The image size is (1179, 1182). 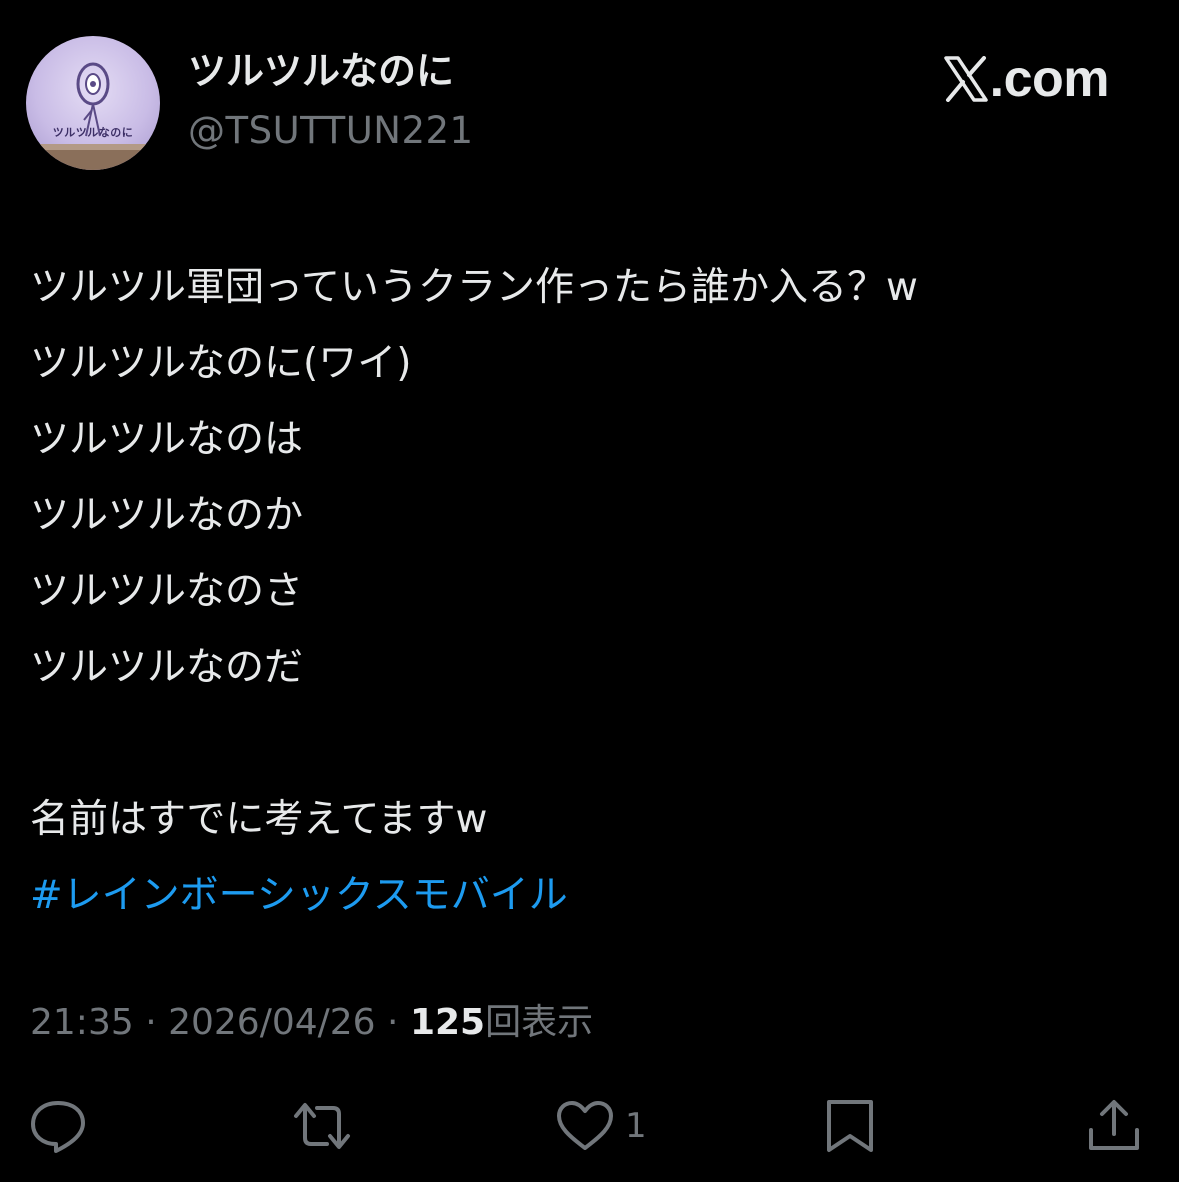 I want to click on reply-icon, so click(x=58, y=1127).